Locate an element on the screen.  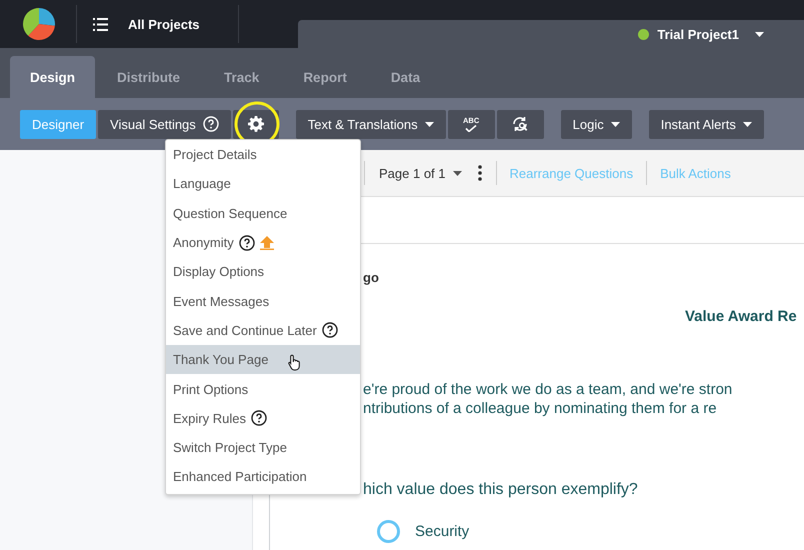
menu-item: Switch Project Type is located at coordinates (263, 447).